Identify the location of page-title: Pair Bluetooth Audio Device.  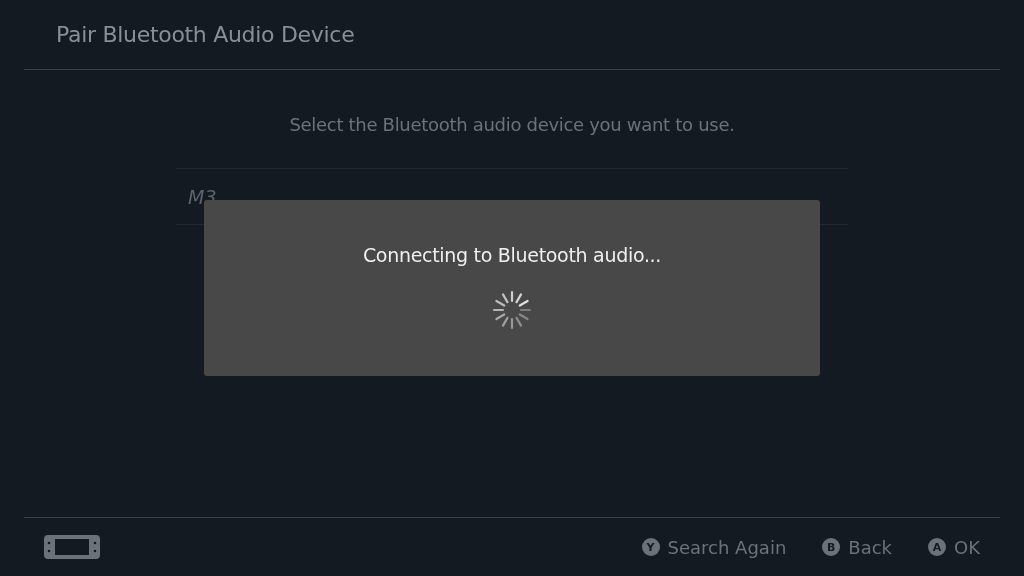
(205, 34).